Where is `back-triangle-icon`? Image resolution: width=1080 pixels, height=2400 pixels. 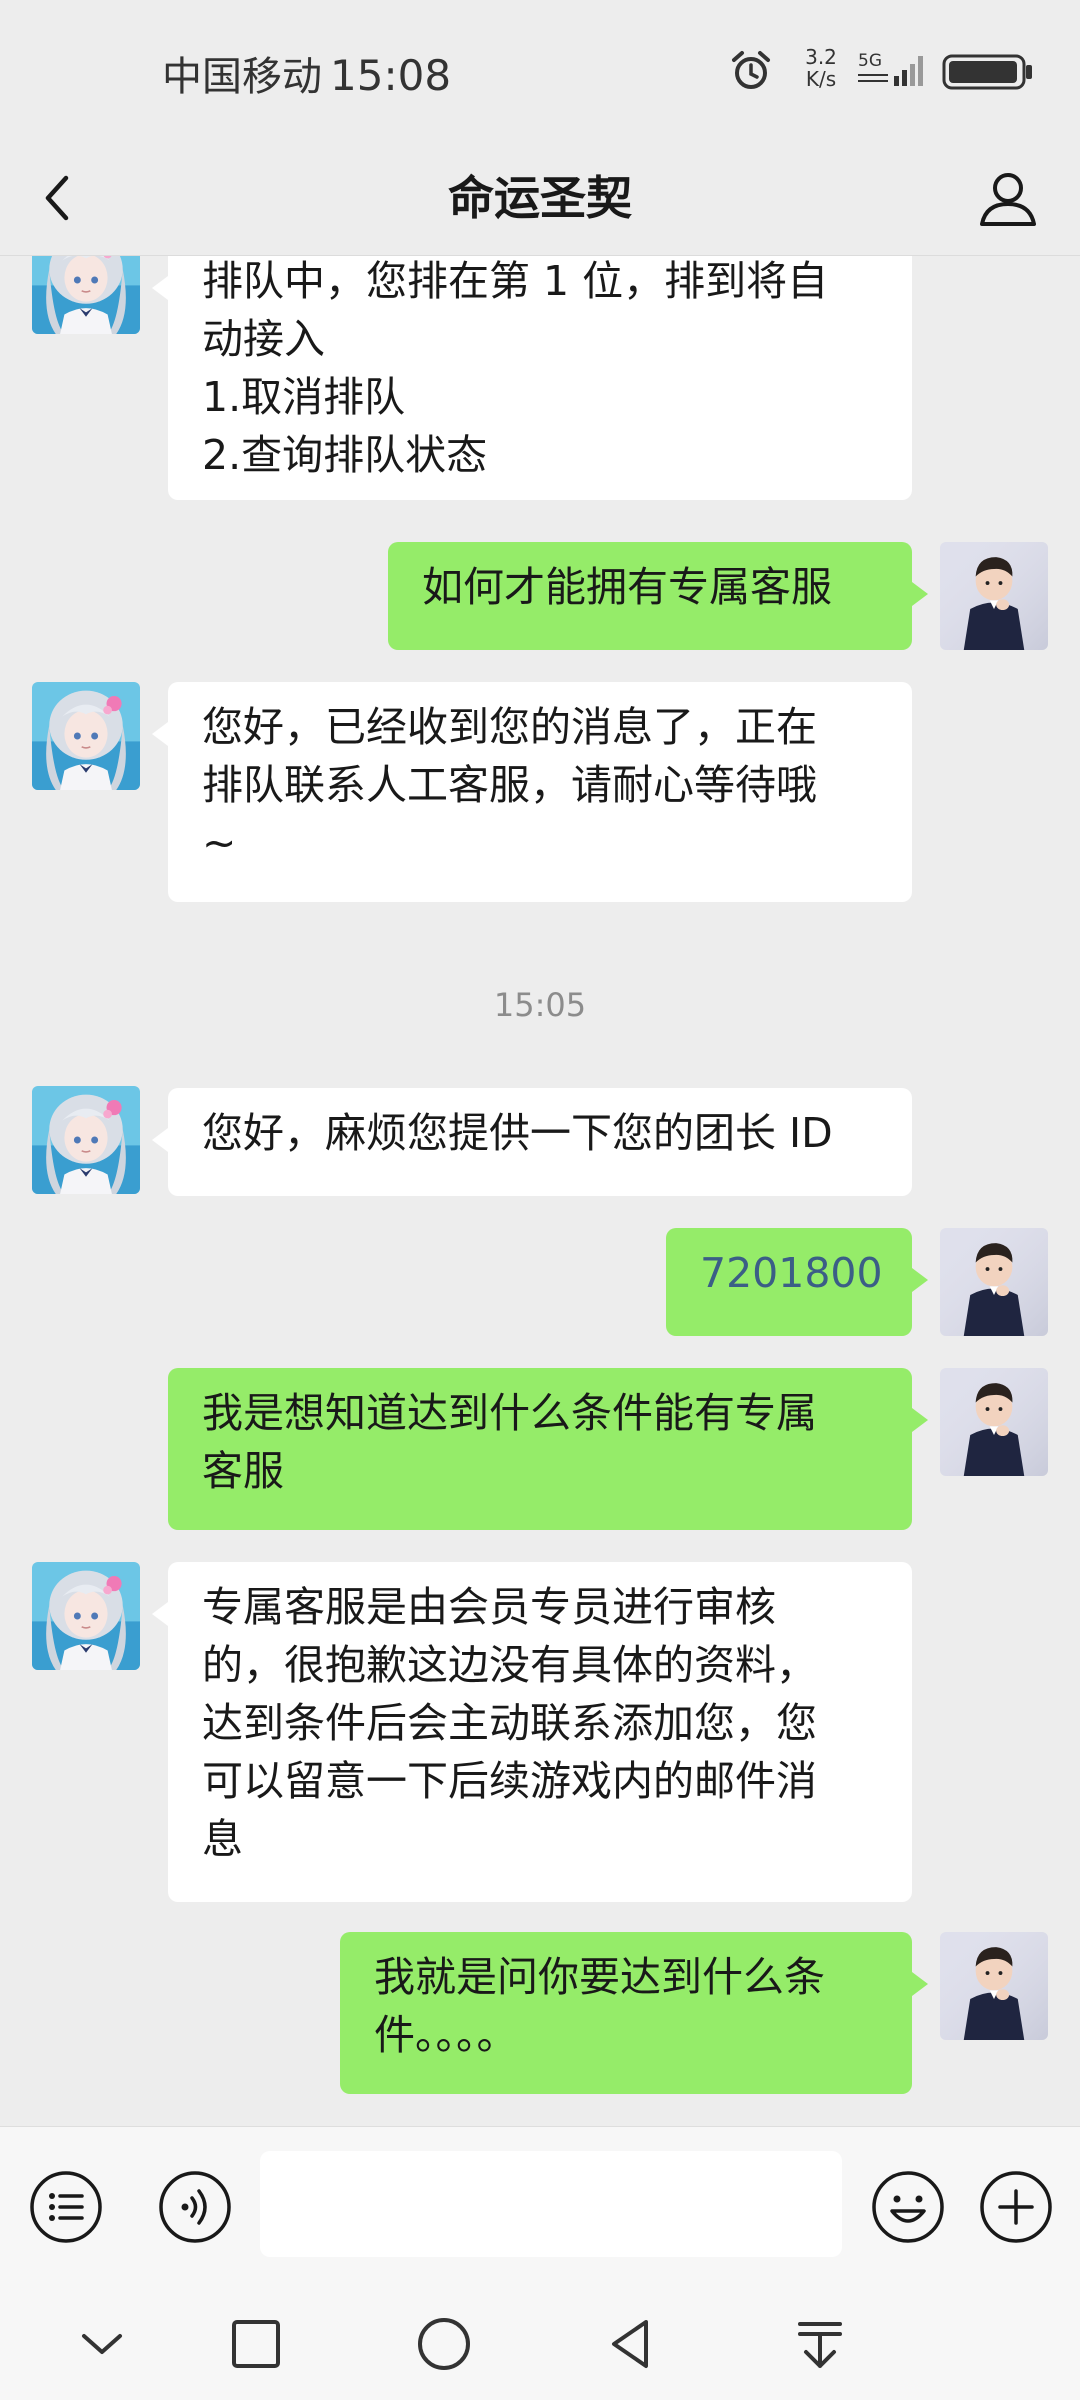
back-triangle-icon is located at coordinates (632, 2344).